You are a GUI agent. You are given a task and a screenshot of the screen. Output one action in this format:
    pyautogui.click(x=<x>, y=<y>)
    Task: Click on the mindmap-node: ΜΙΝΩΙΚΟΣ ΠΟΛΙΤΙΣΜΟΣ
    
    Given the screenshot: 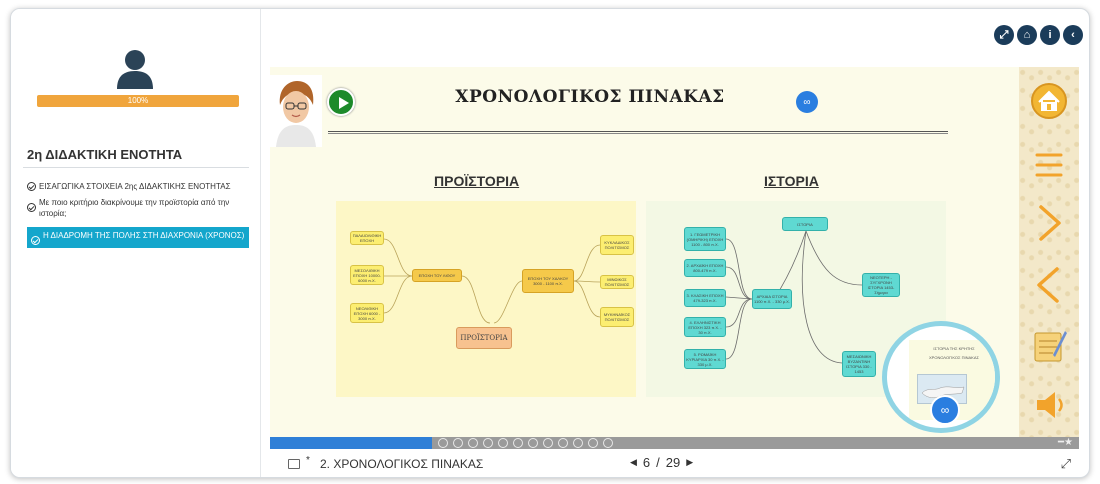 What is the action you would take?
    pyautogui.click(x=617, y=282)
    